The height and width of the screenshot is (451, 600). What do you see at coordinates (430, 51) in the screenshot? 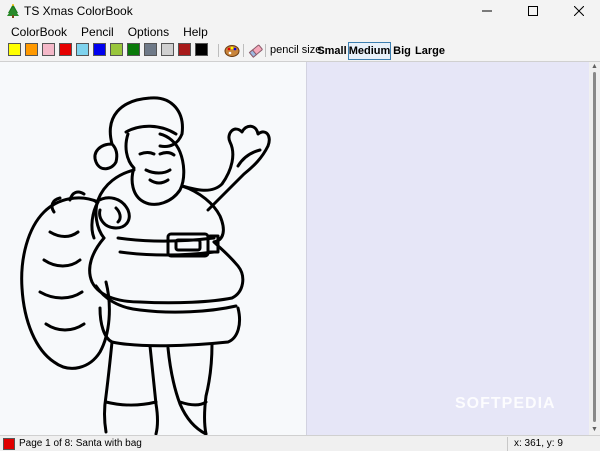
I see `size-large-button: Large` at bounding box center [430, 51].